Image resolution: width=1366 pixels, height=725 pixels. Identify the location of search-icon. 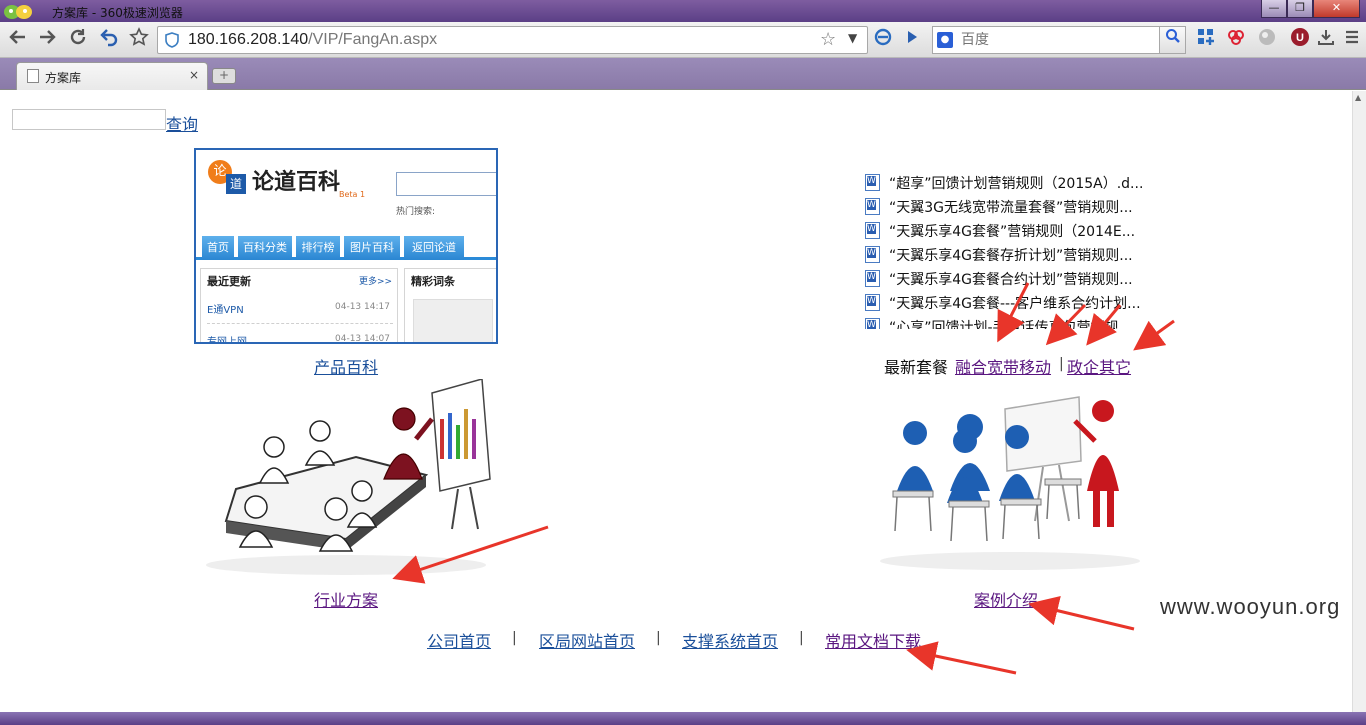
(1172, 36).